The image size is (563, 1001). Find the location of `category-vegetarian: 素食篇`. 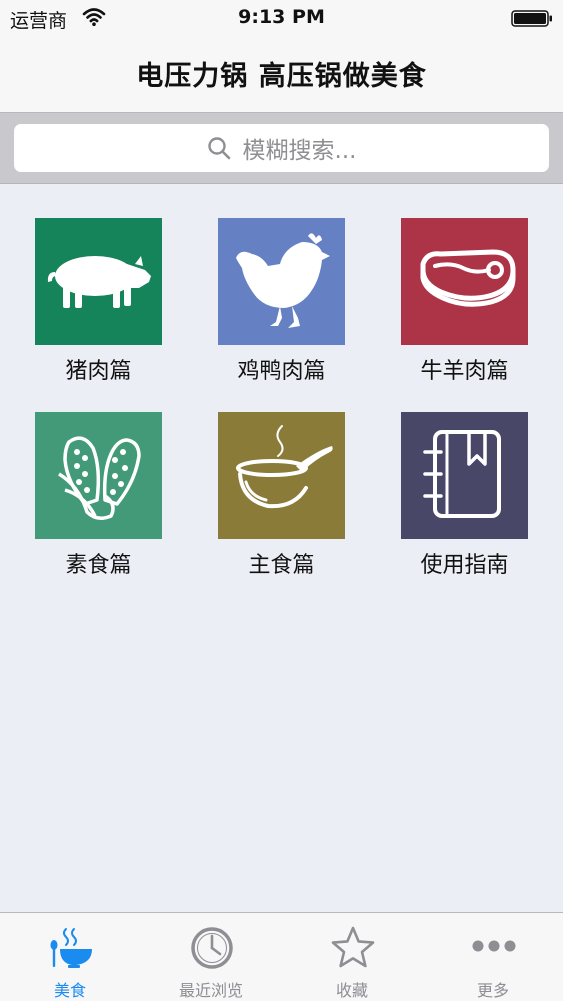

category-vegetarian: 素食篇 is located at coordinates (98, 495).